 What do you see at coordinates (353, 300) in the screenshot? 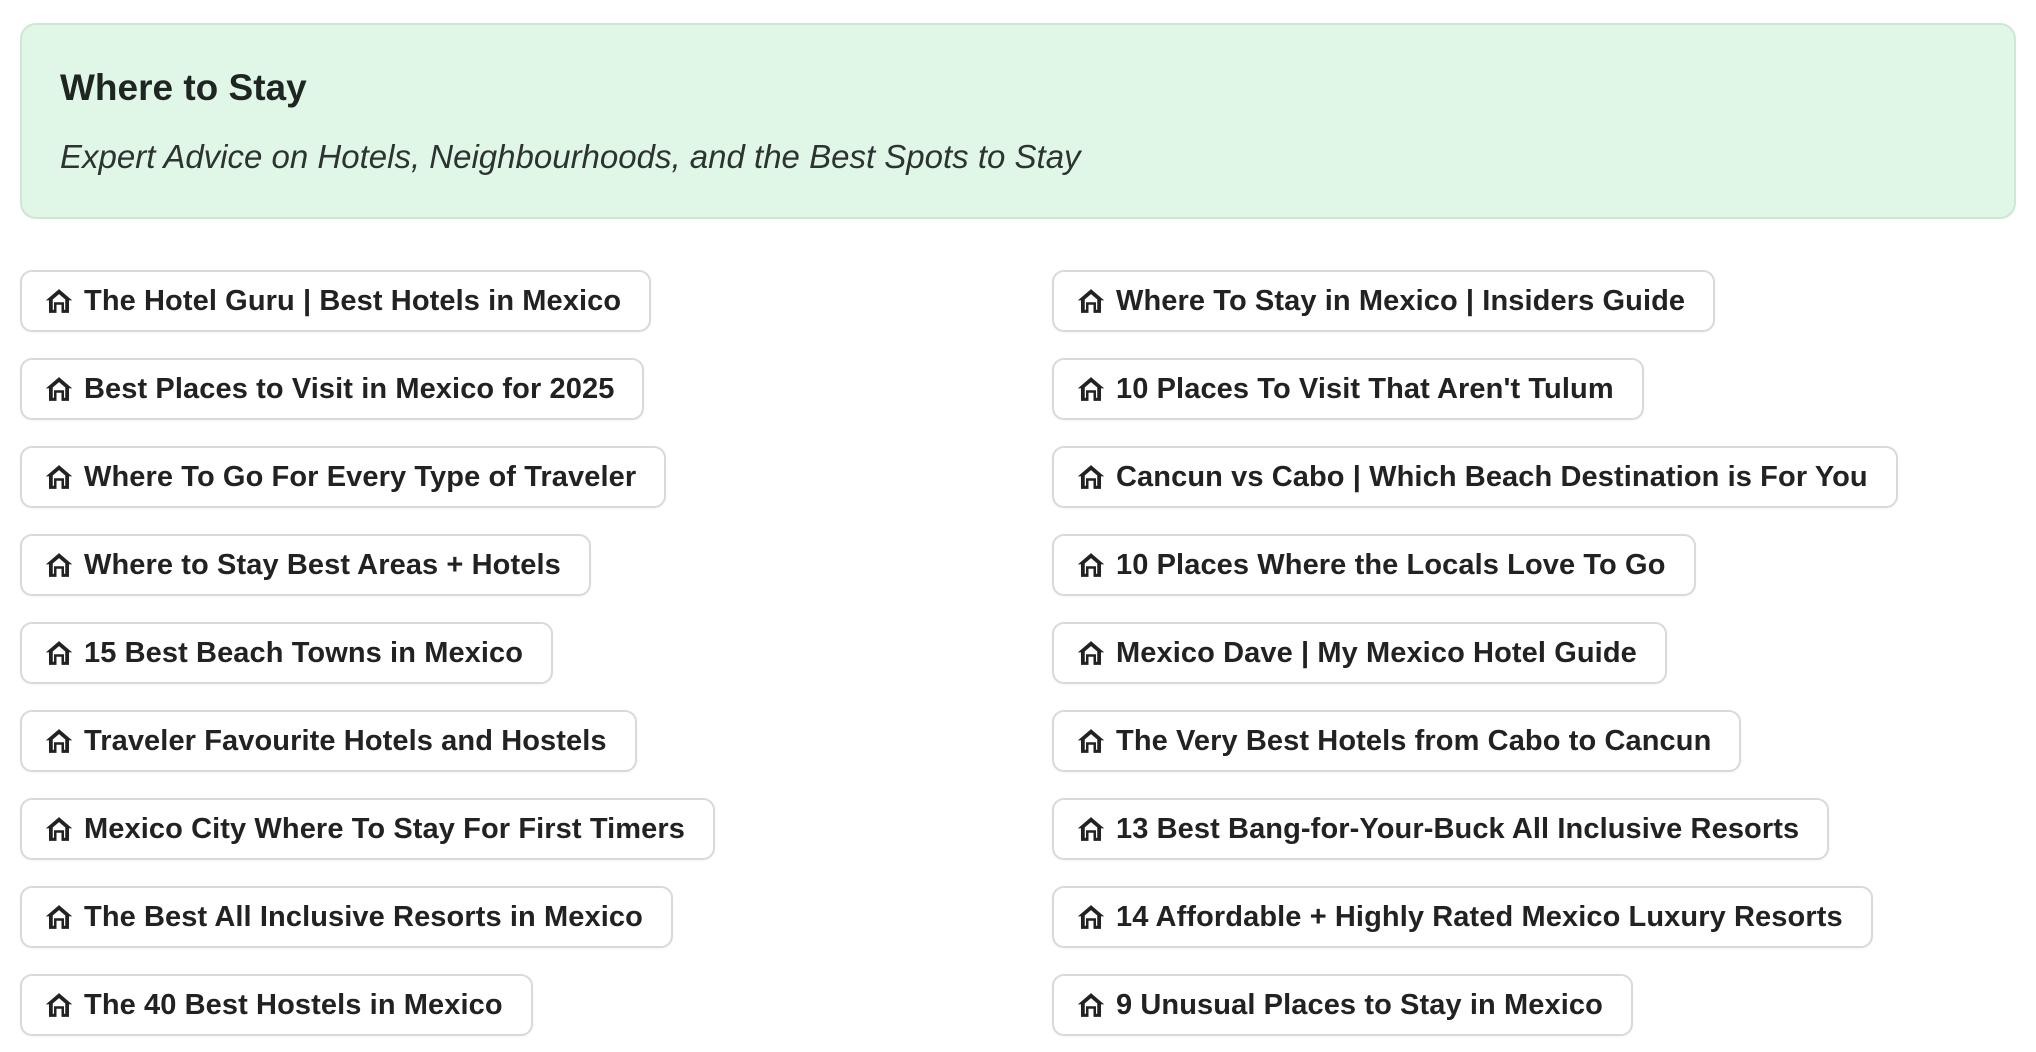
I see `link-label: The Hotel Guru | Best Hotels in Mexico` at bounding box center [353, 300].